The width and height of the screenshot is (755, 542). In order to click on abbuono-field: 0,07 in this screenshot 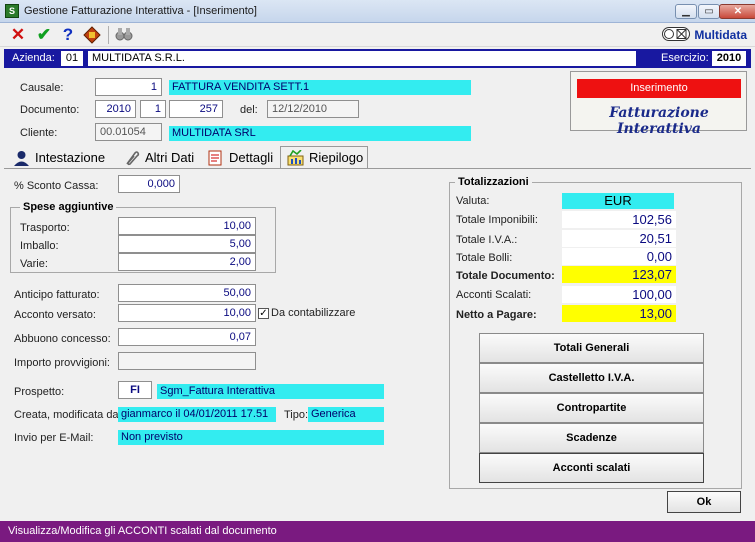, I will do `click(187, 337)`.